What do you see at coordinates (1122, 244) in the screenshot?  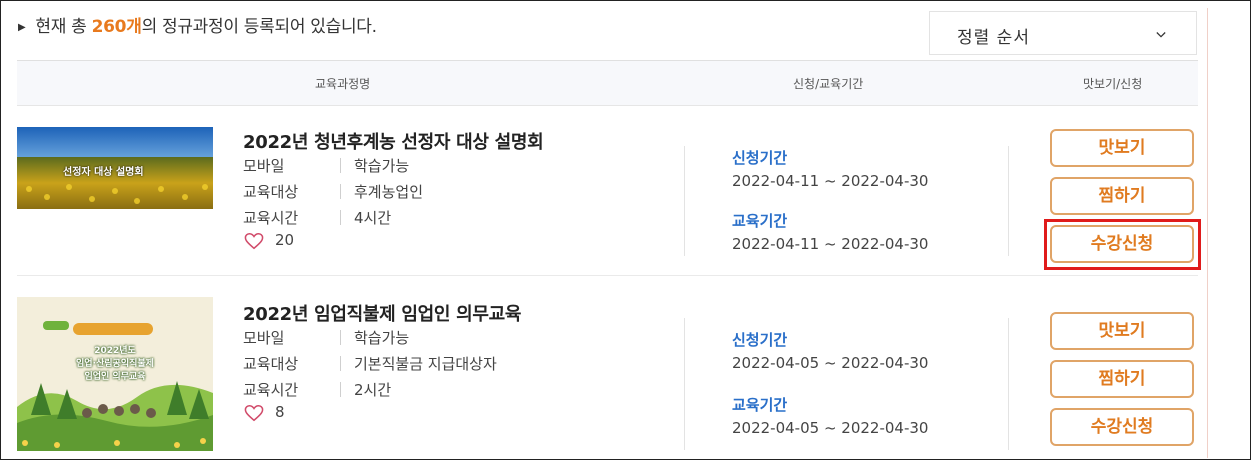 I see `enroll-highlight-box` at bounding box center [1122, 244].